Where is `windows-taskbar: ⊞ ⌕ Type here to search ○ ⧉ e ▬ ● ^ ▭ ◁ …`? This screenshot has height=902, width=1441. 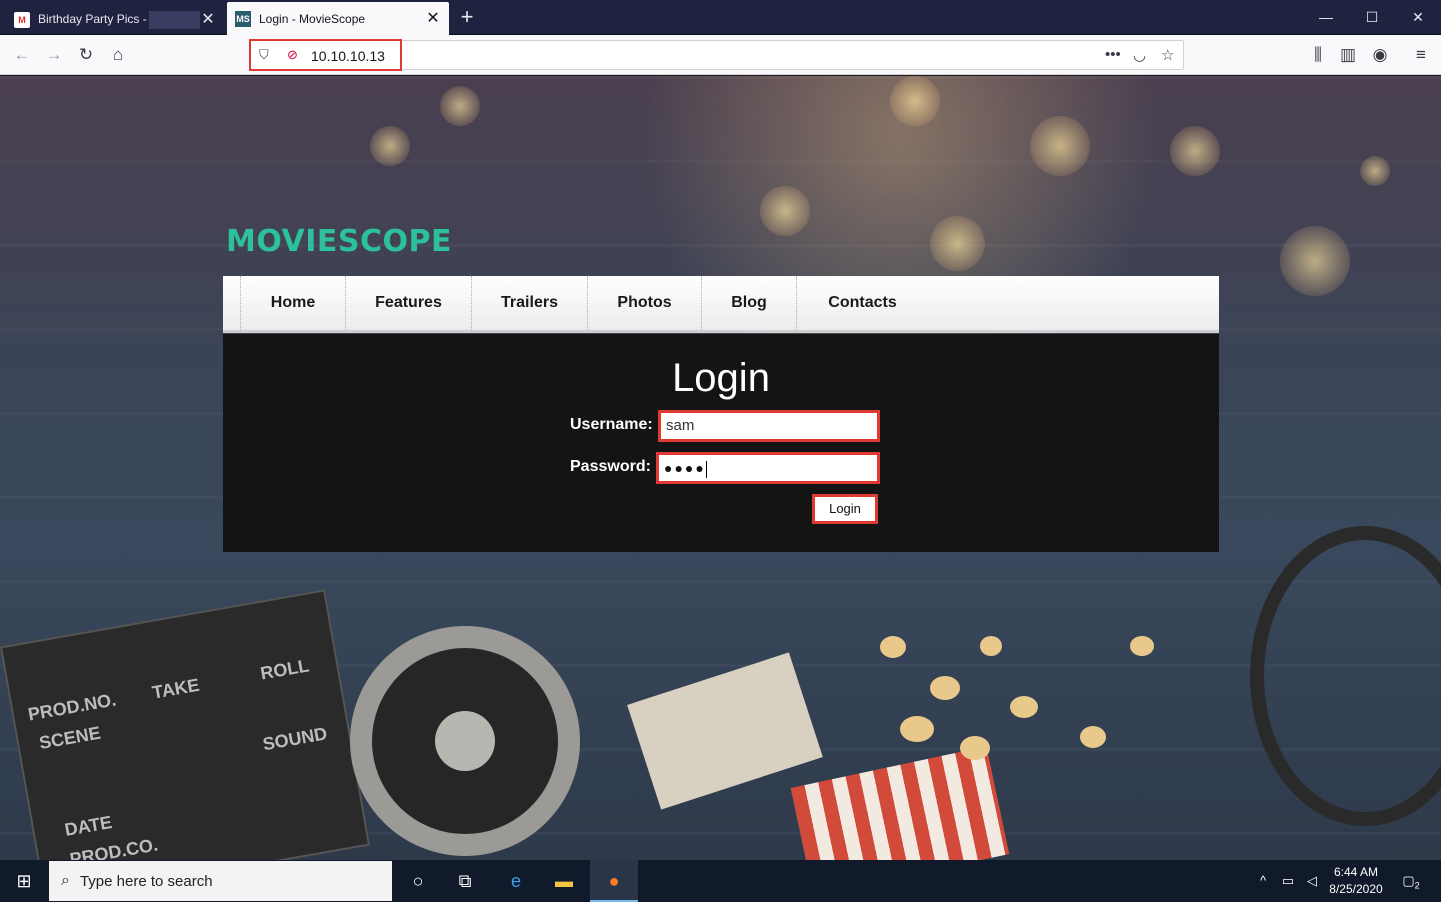
windows-taskbar: ⊞ ⌕ Type here to search ○ ⧉ e ▬ ● ^ ▭ ◁ … is located at coordinates (720, 881).